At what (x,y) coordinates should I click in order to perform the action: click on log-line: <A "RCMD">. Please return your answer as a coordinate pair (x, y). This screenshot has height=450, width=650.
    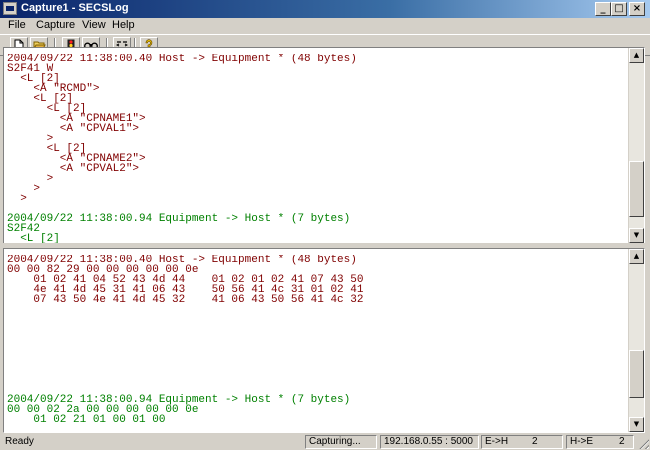
    Looking at the image, I should click on (53, 89).